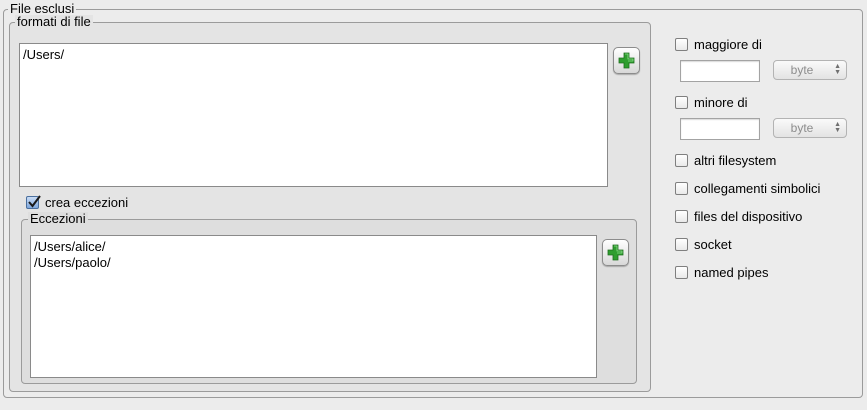 The height and width of the screenshot is (410, 867). I want to click on add-format-button, so click(626, 60).